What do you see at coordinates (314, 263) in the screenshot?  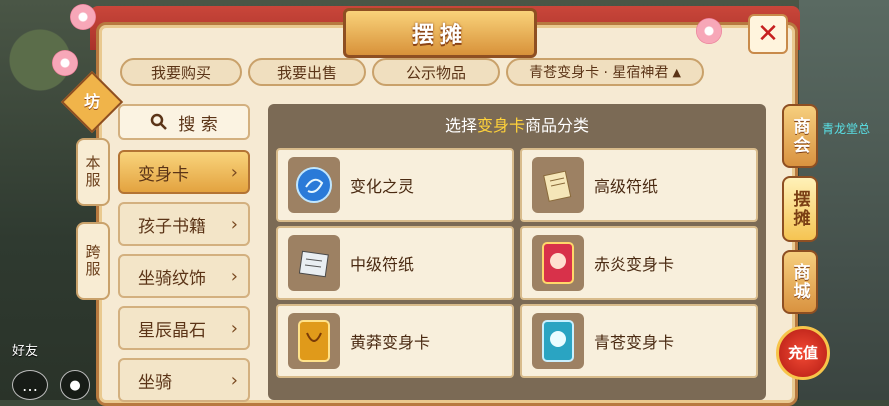 I see `book-paper-icon` at bounding box center [314, 263].